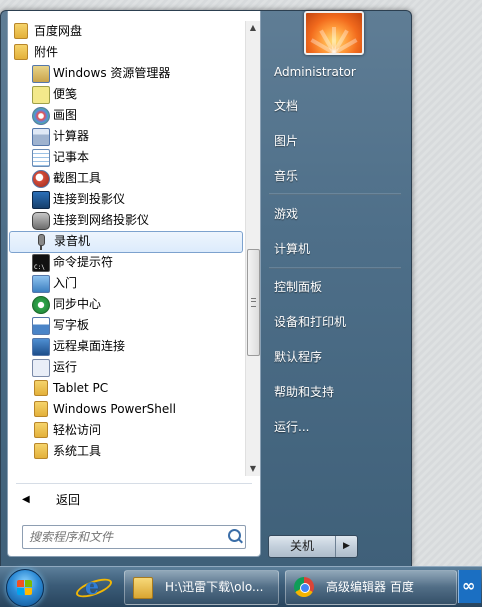 The image size is (482, 607). What do you see at coordinates (71, 136) in the screenshot?
I see `program-label: 计算器` at bounding box center [71, 136].